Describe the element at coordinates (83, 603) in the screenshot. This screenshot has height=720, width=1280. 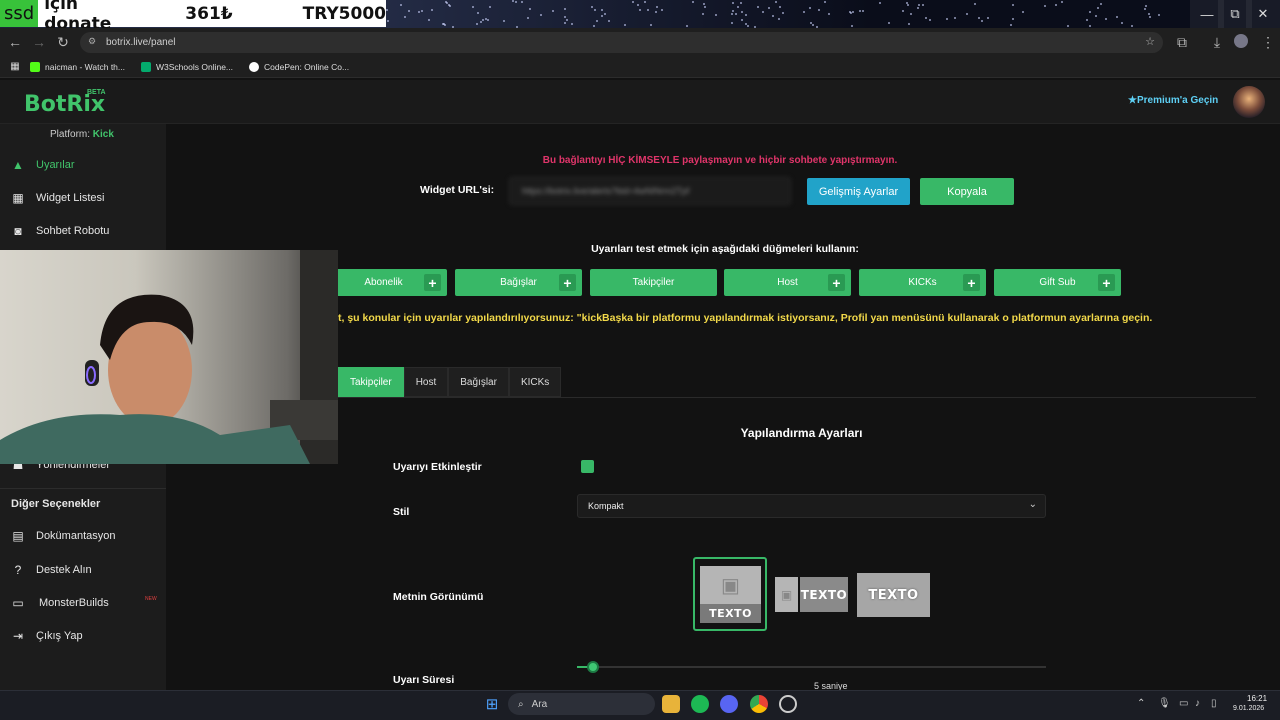
I see `sidebar-item-monsterbuilds: ▭ MonsterBuilds` at that location.